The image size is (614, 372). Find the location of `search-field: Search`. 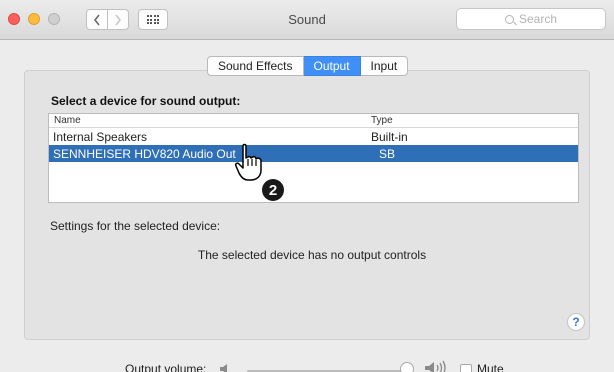

search-field: Search is located at coordinates (531, 19).